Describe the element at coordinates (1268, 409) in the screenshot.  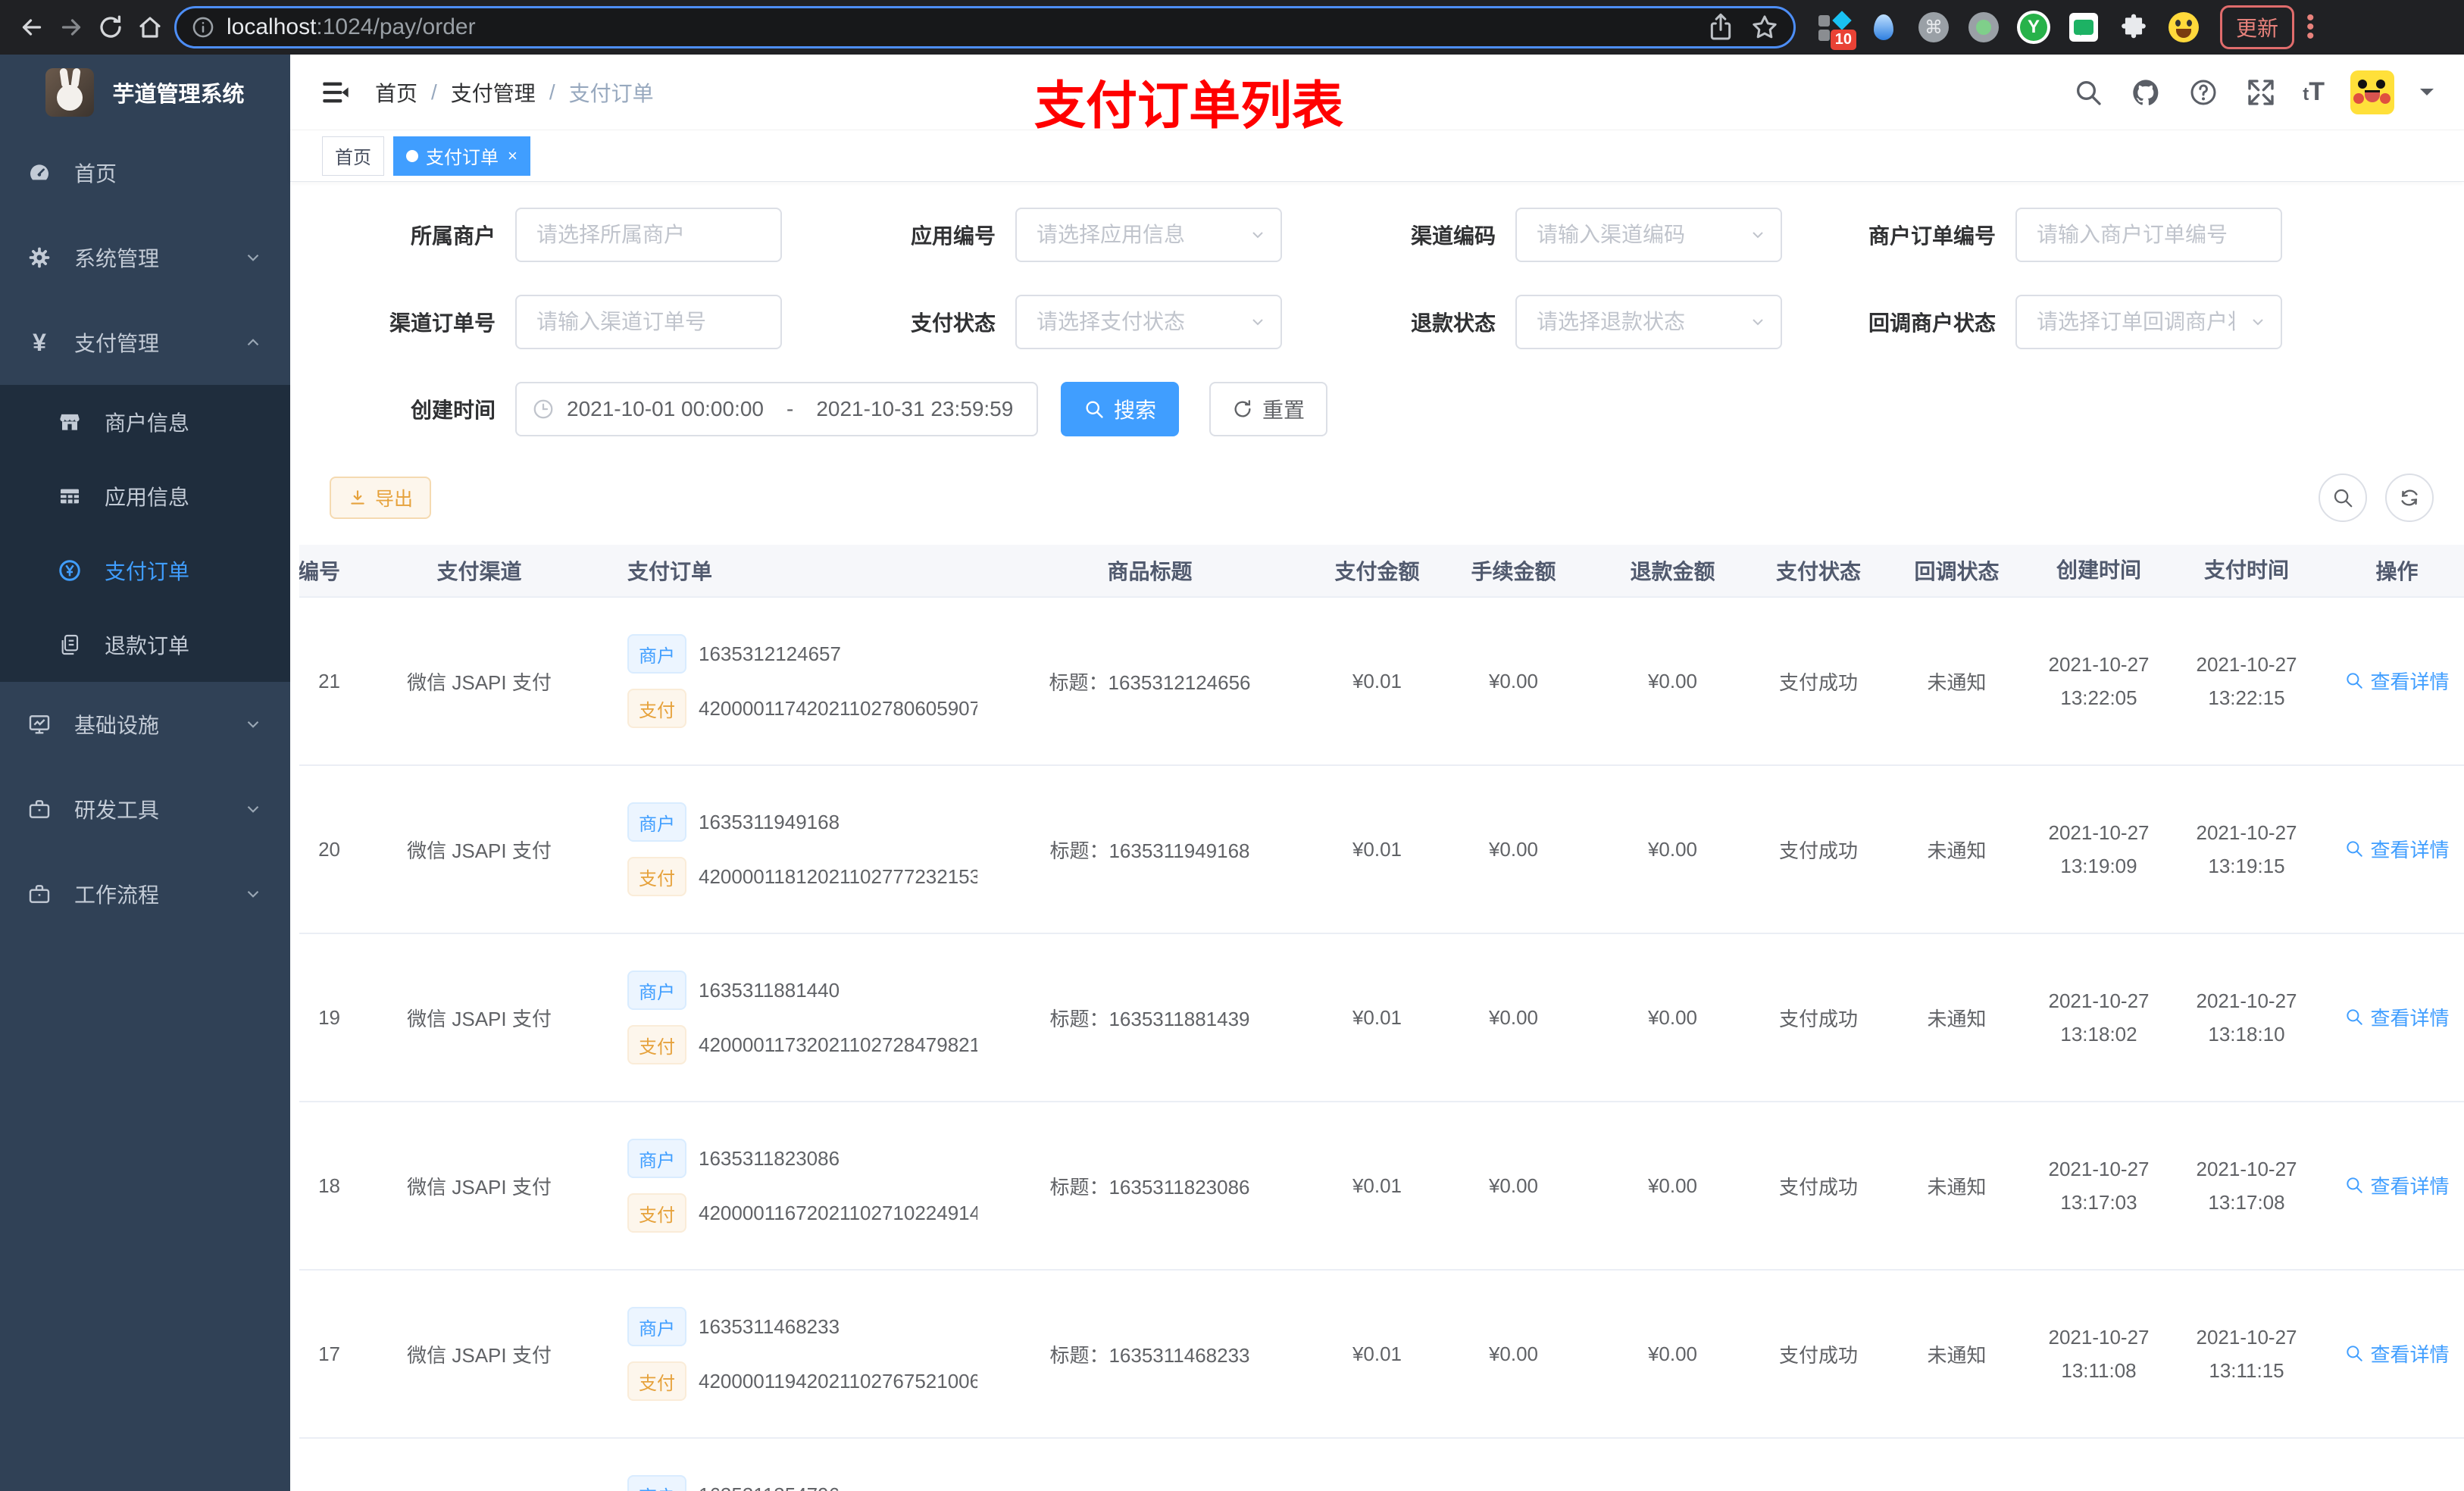
I see `reset-button: 重置` at that location.